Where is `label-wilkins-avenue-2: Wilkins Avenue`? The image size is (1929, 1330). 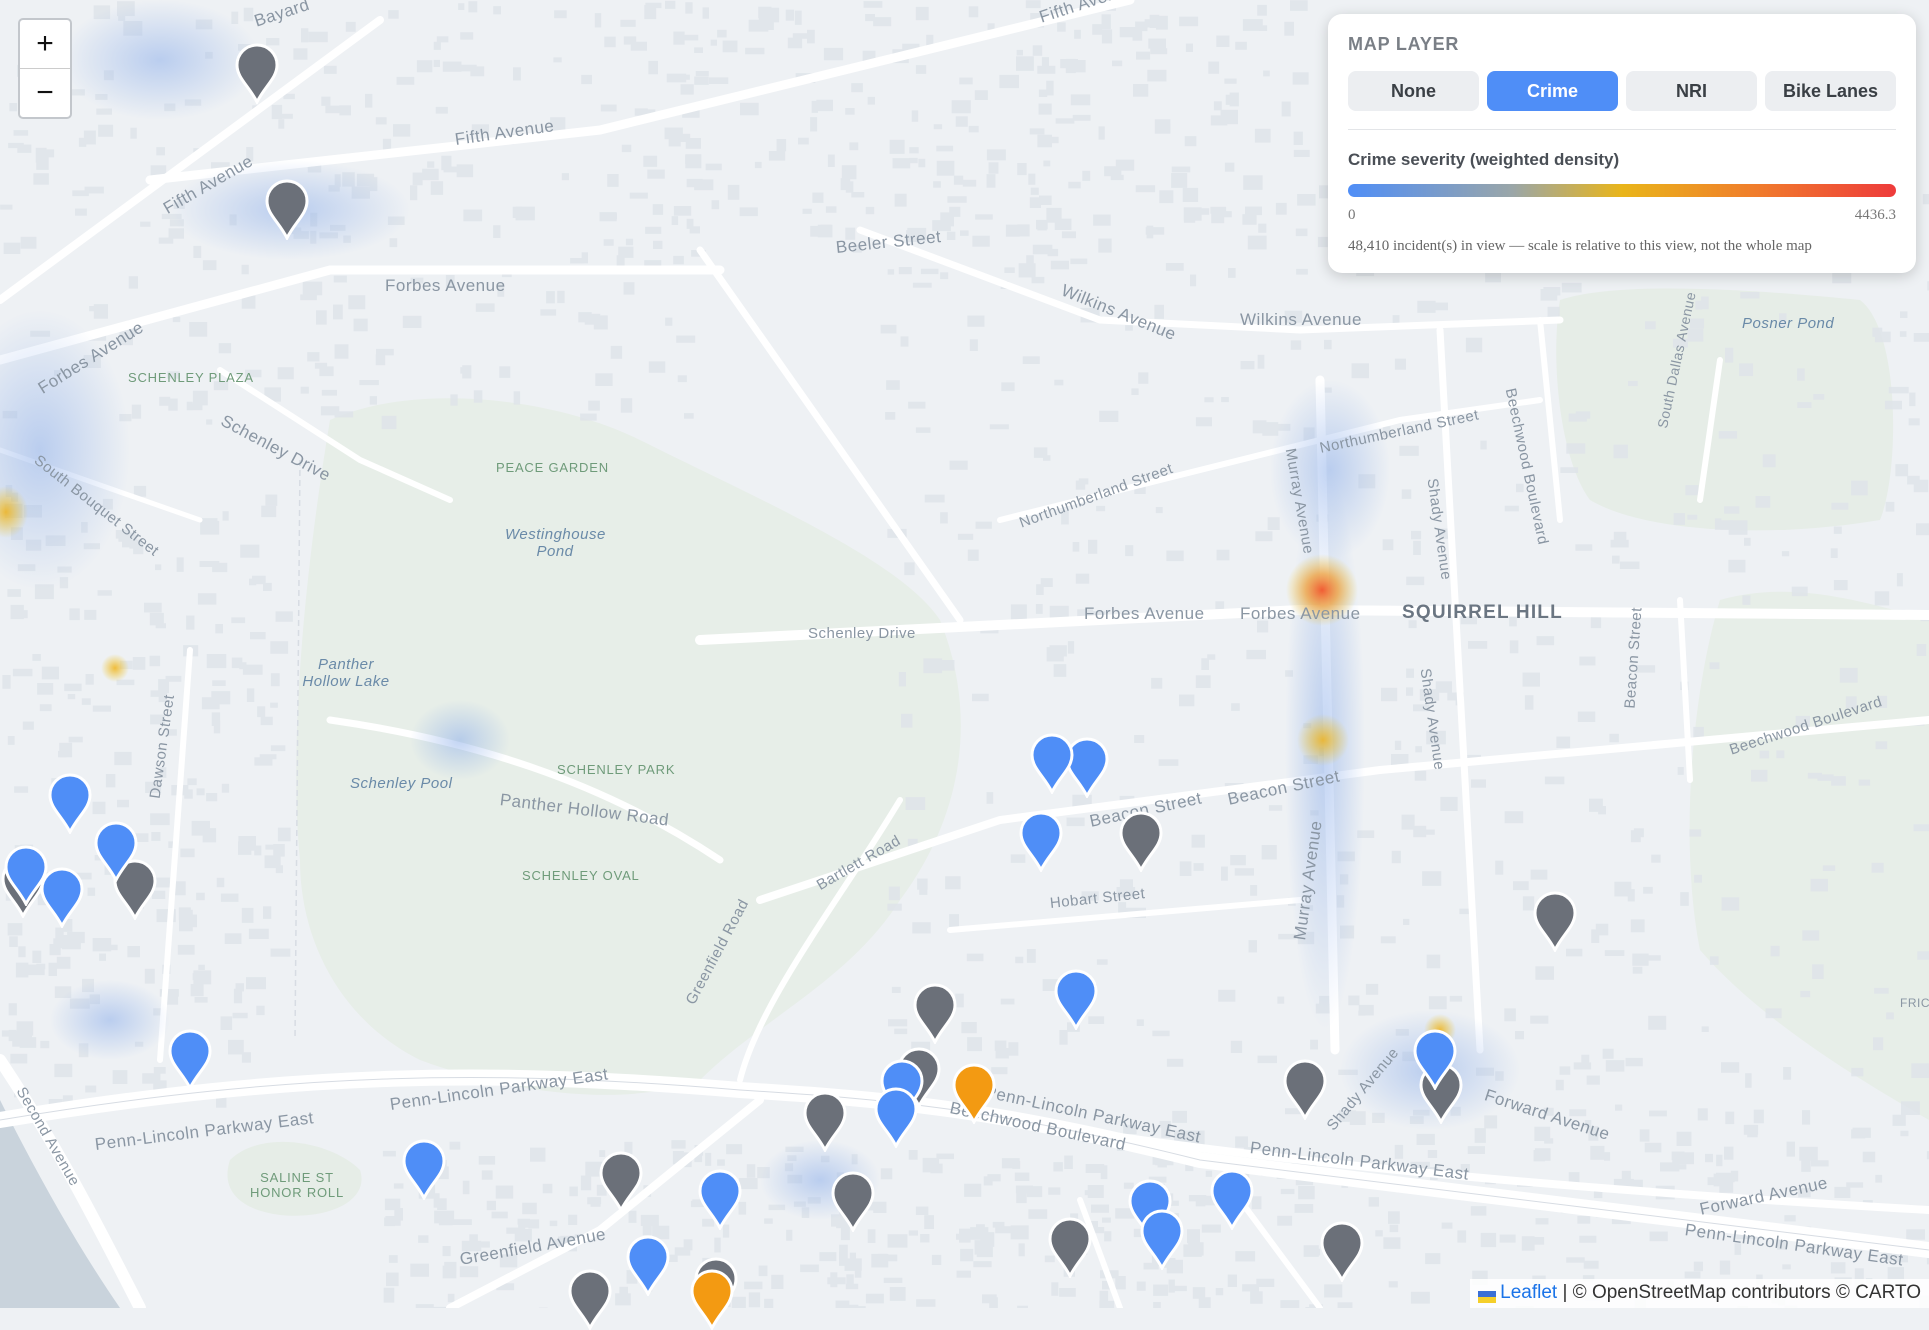
label-wilkins-avenue-2: Wilkins Avenue is located at coordinates (1301, 320).